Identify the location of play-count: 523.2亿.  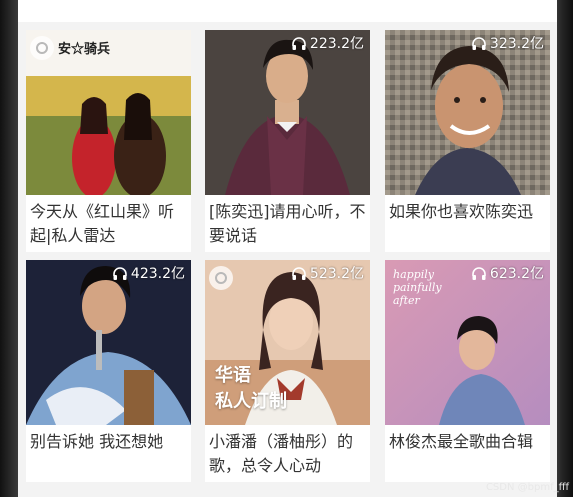
(327, 274).